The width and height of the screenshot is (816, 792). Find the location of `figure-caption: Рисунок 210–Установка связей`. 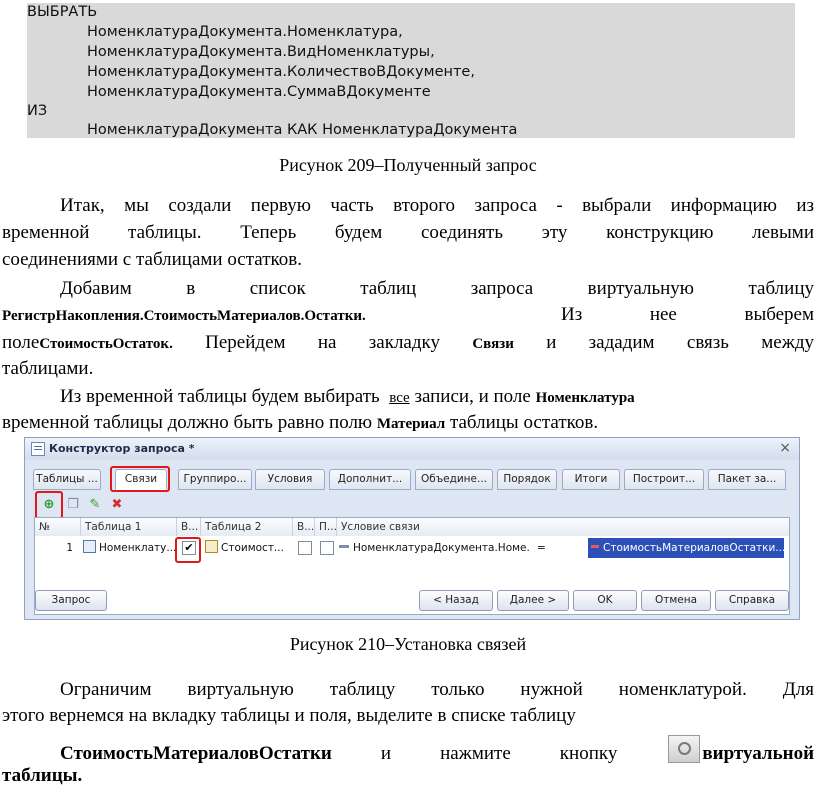

figure-caption: Рисунок 210–Установка связей is located at coordinates (408, 644).